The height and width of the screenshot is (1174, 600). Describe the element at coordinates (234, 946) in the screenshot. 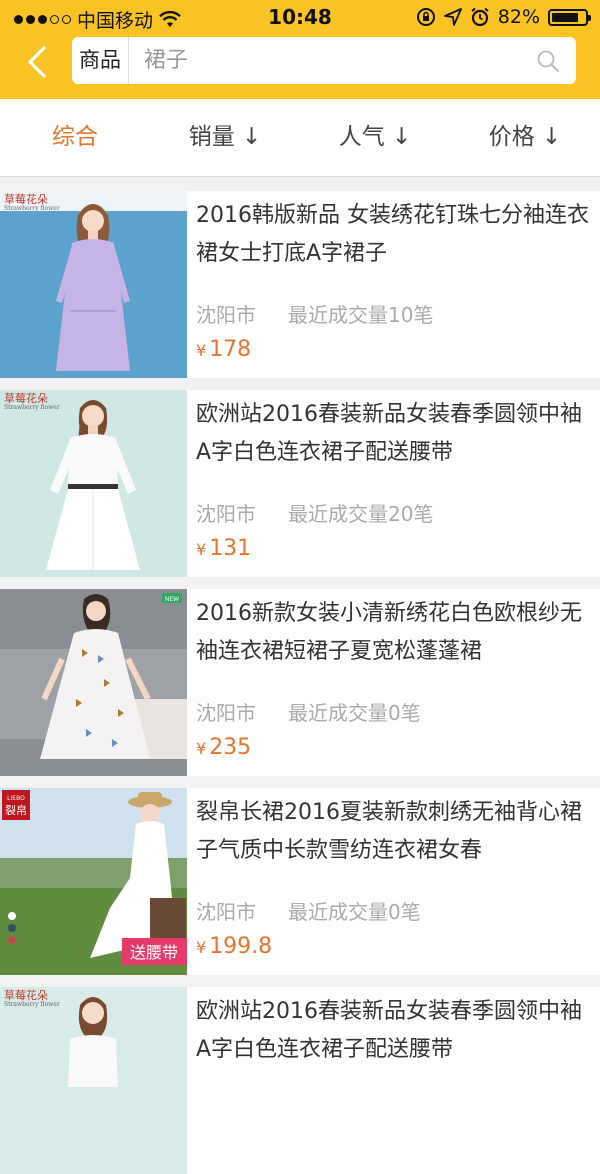

I see `product-price: ¥199.8` at that location.